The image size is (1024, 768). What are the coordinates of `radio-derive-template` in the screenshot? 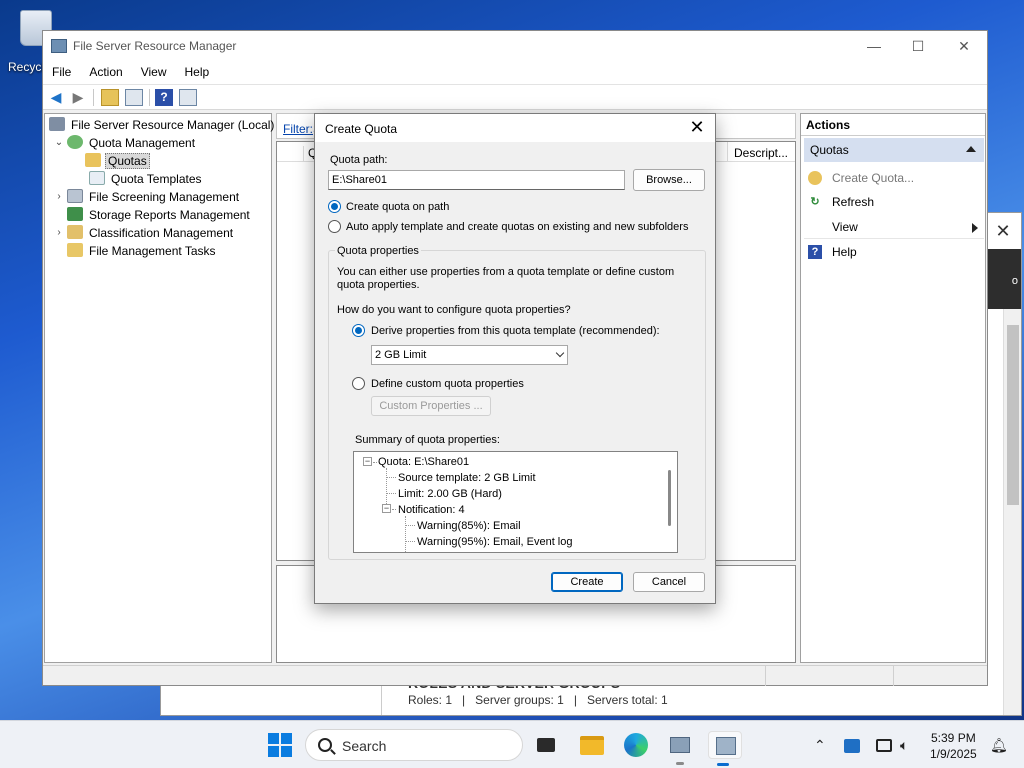 It's located at (358, 330).